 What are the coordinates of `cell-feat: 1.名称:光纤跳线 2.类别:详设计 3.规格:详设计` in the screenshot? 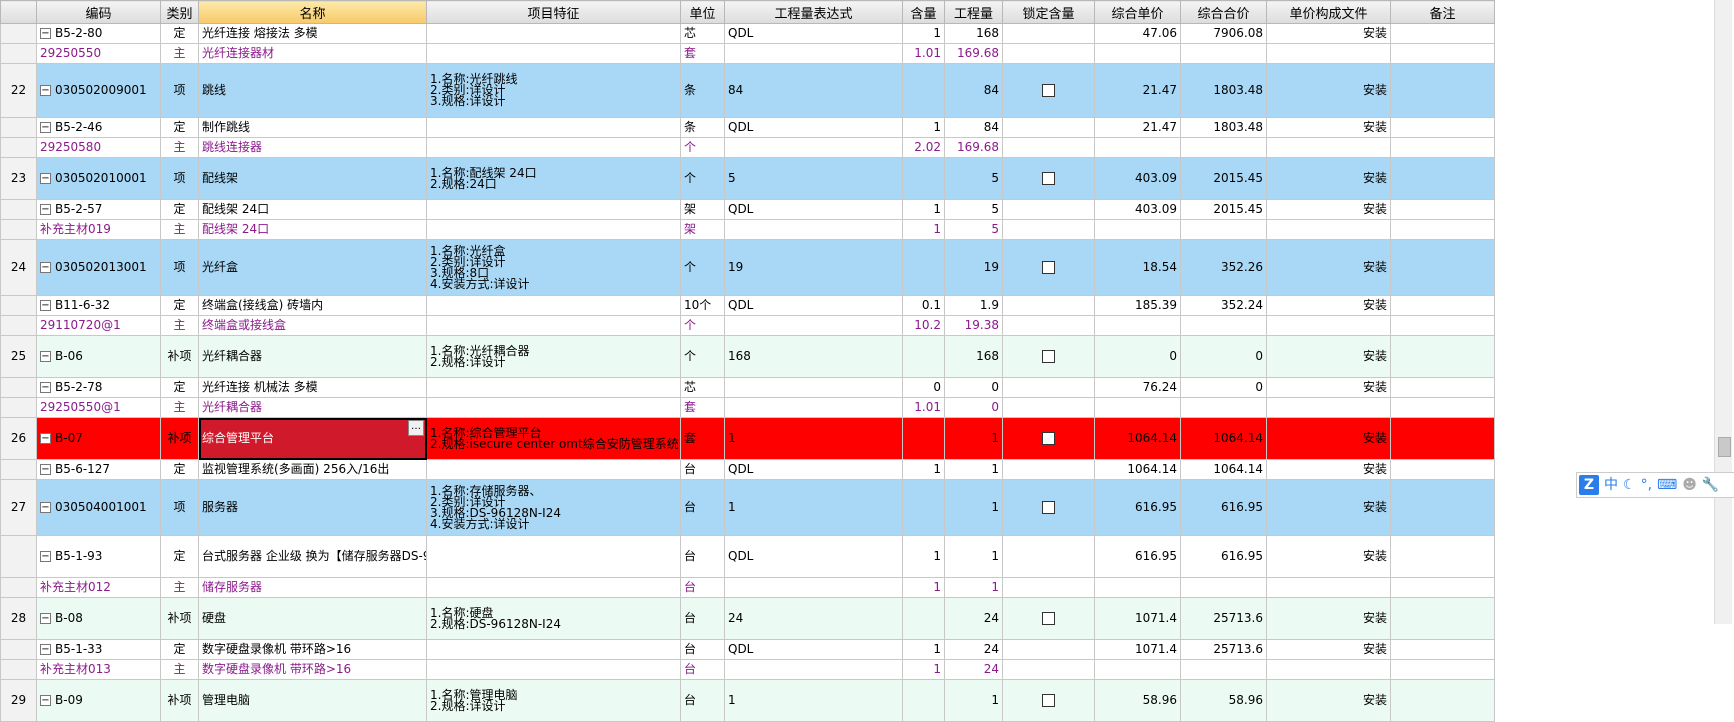 It's located at (553, 90).